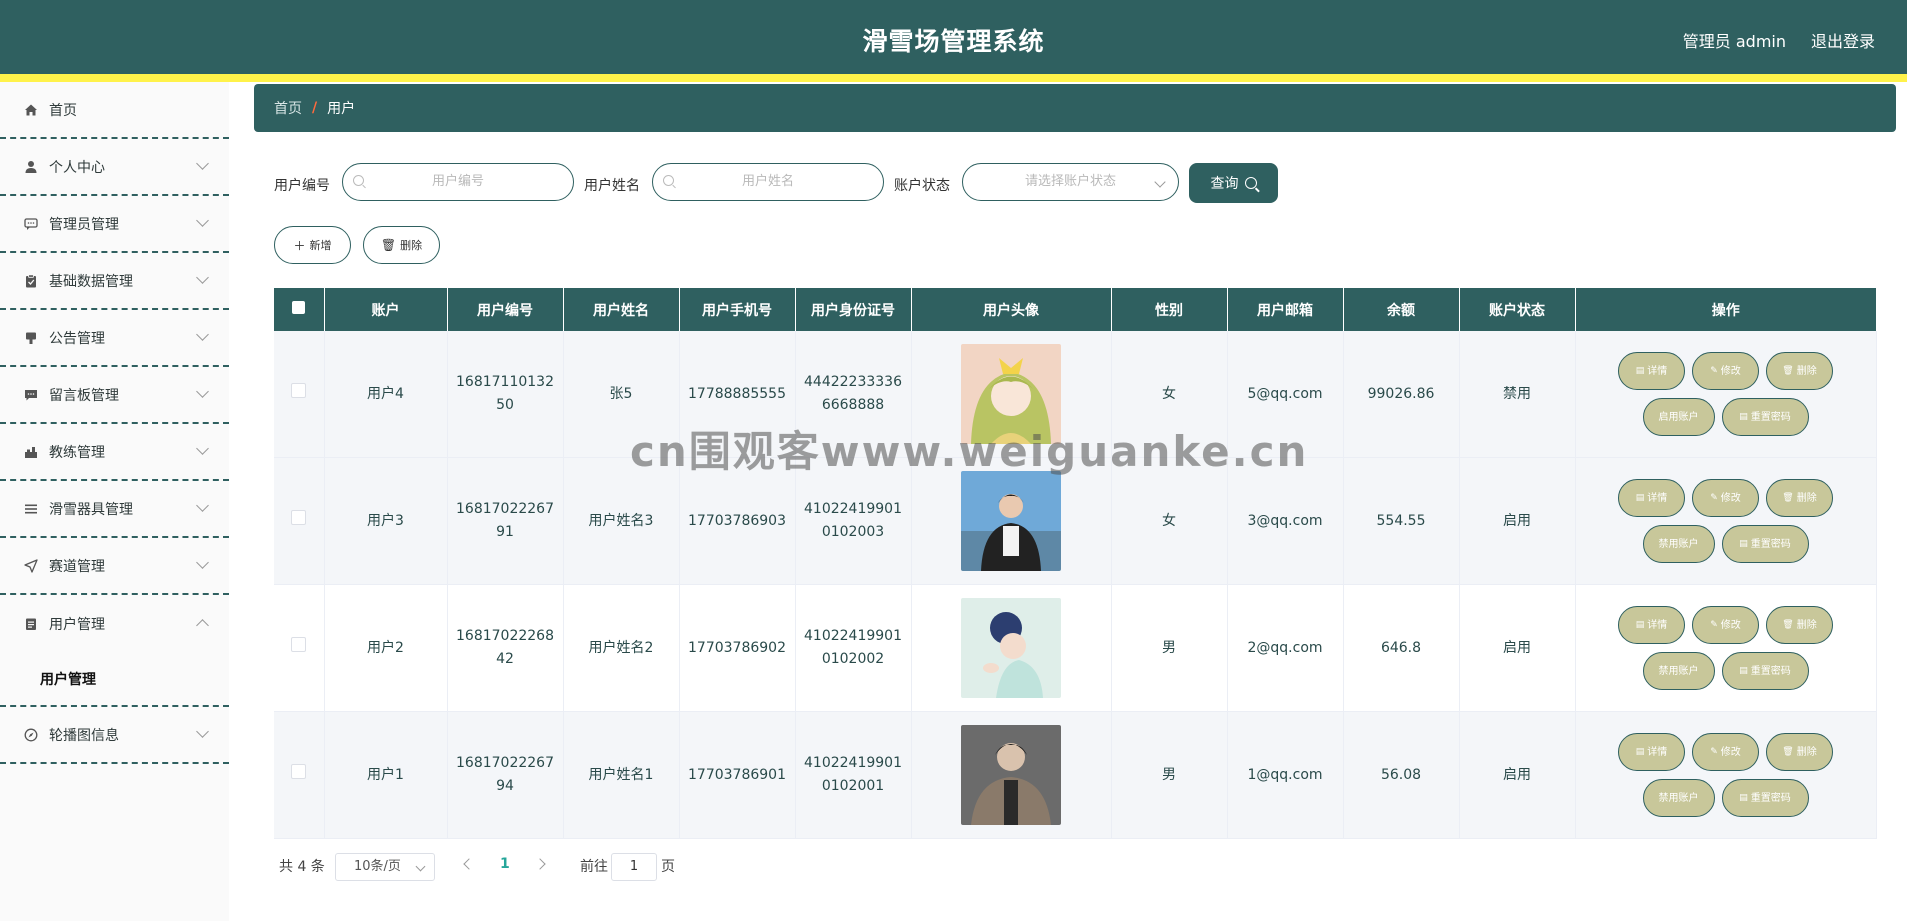 The width and height of the screenshot is (1907, 921). What do you see at coordinates (1285, 775) in the screenshot?
I see `cell-email: 1@qq.com` at bounding box center [1285, 775].